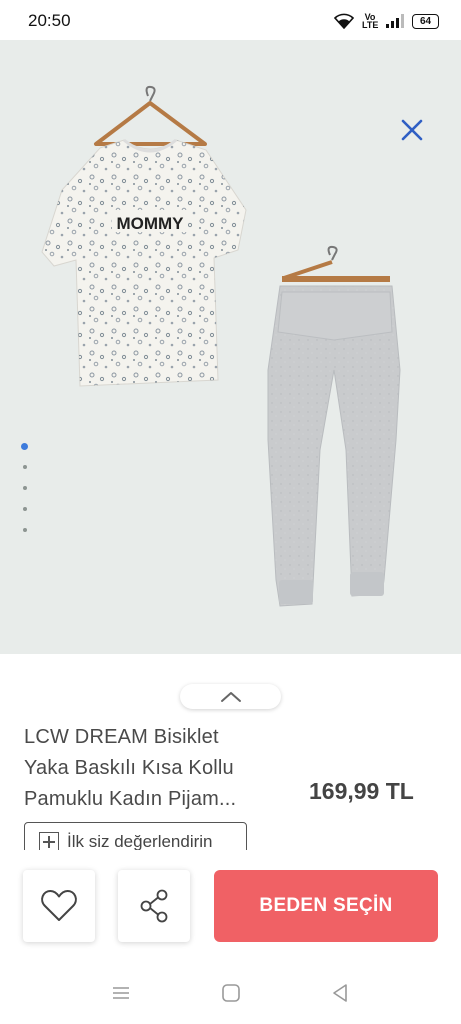  What do you see at coordinates (129, 768) in the screenshot?
I see `product-title-line: Yaka Baskılı Kısa Kollu` at bounding box center [129, 768].